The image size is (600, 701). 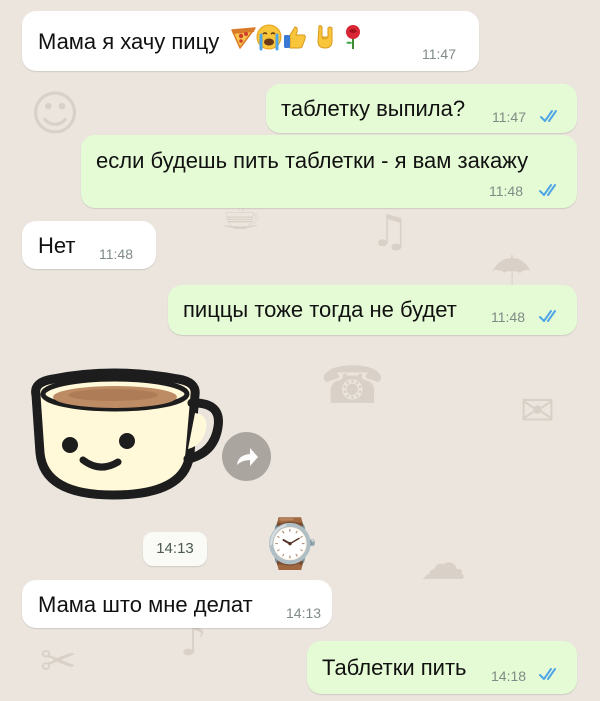 I want to click on rose-icon, so click(x=353, y=37).